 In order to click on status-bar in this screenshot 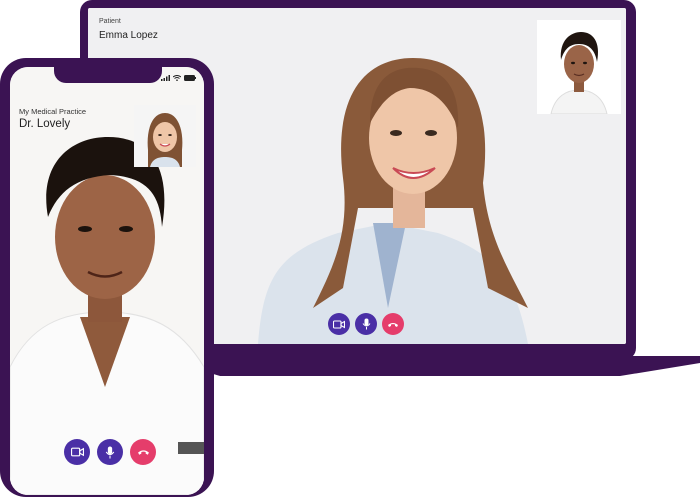, I will do `click(178, 78)`.